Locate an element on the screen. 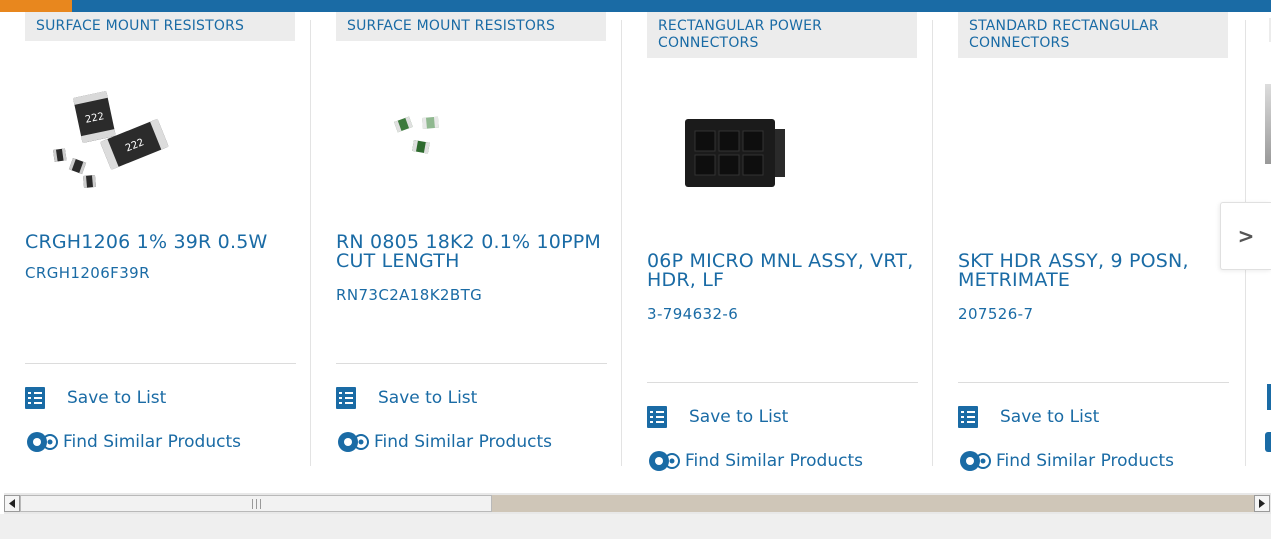  product-title: SKT HDR ASSY, 9 POSN, METRIMATE is located at coordinates (1098, 271).